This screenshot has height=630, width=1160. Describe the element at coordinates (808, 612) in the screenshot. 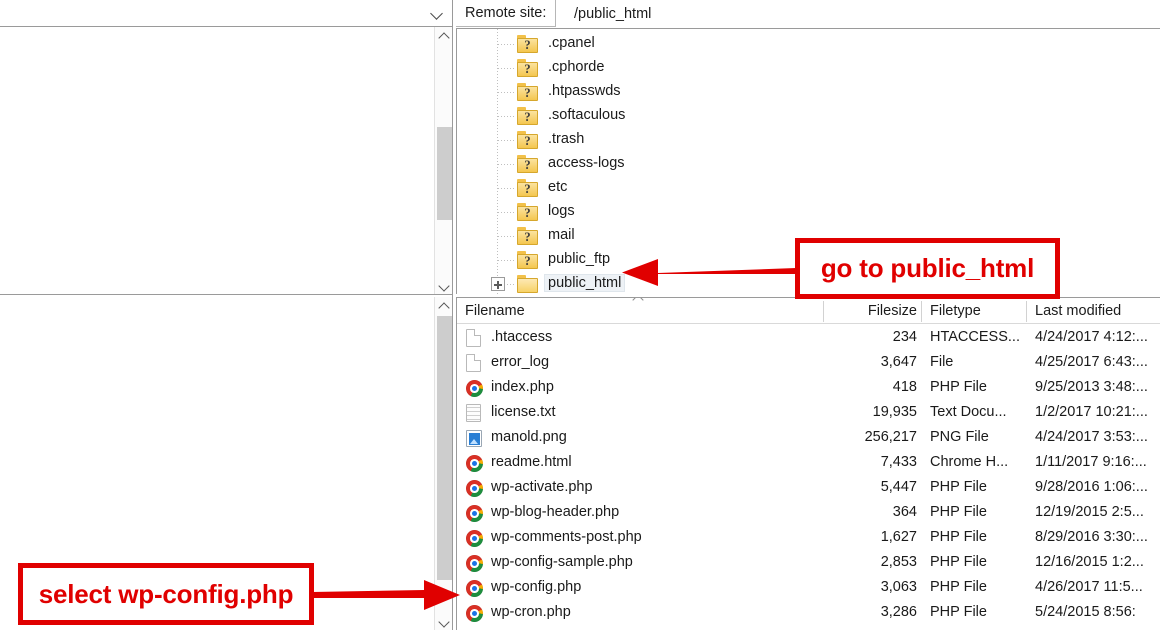

I see `table-row: wp-cron.php 3,286 PHP File 5/24/2015 8:56:` at that location.